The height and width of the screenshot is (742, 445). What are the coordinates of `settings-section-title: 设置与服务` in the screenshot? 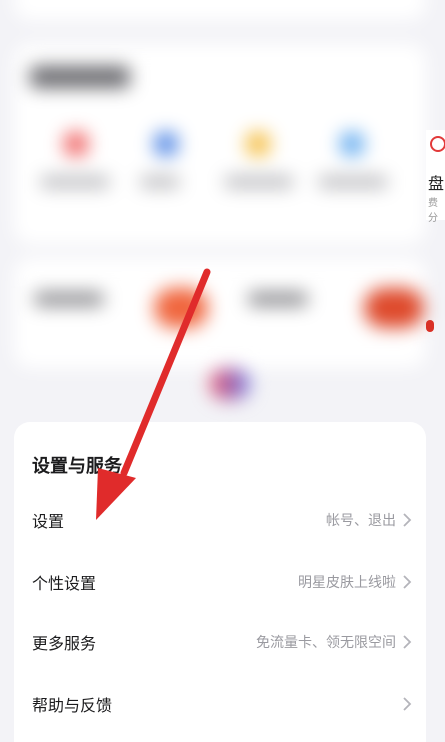 It's located at (77, 466).